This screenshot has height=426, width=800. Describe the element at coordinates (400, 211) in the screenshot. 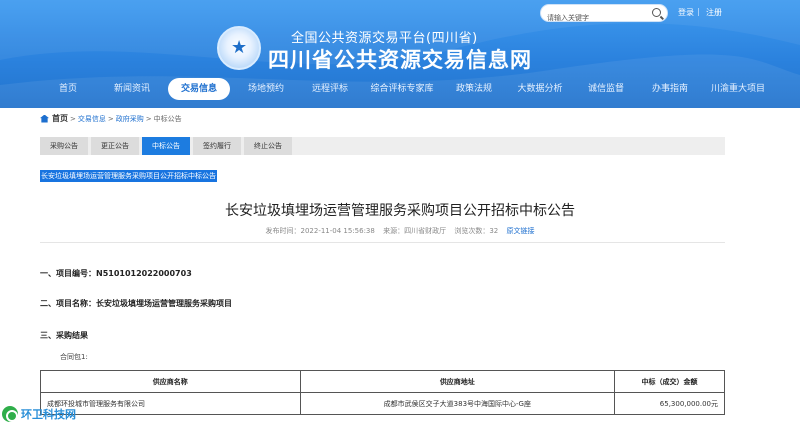

I see `article-title: 长安垃圾填埋场运营管理服务采购项目公开招标中标公告` at that location.